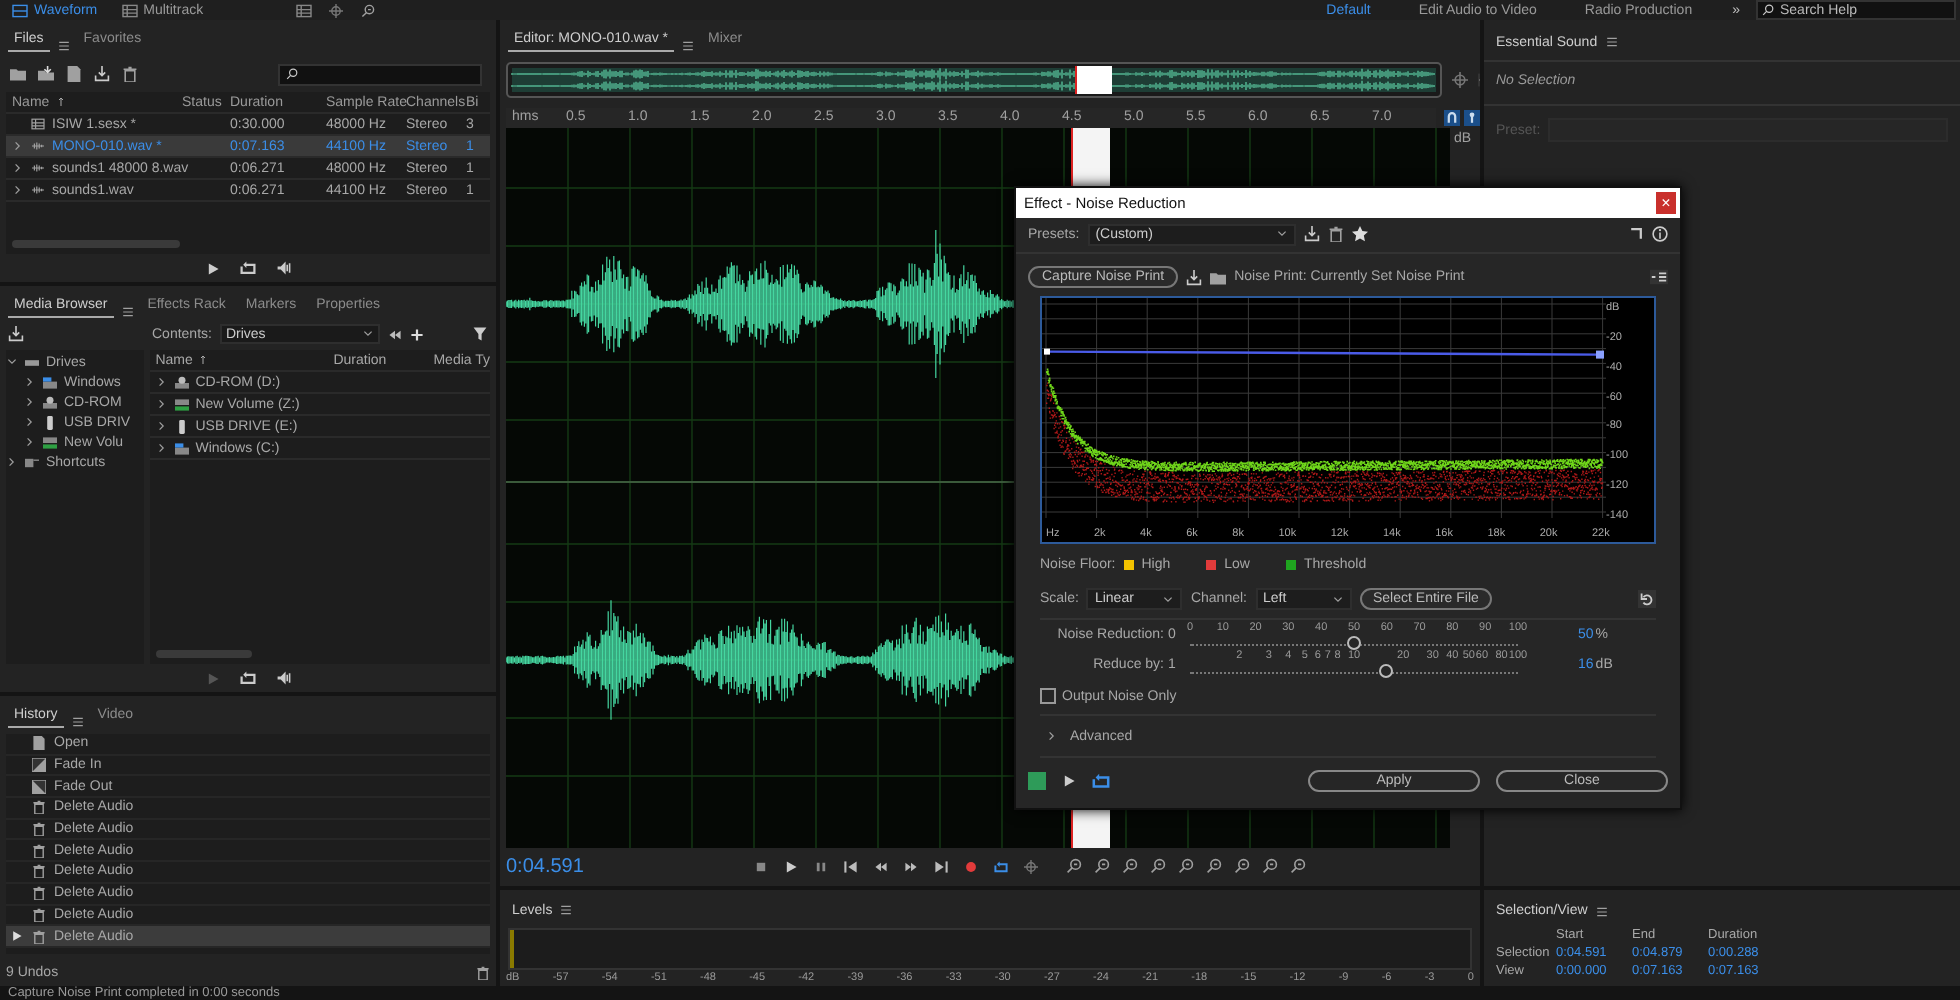  What do you see at coordinates (971, 866) in the screenshot?
I see `record-icon` at bounding box center [971, 866].